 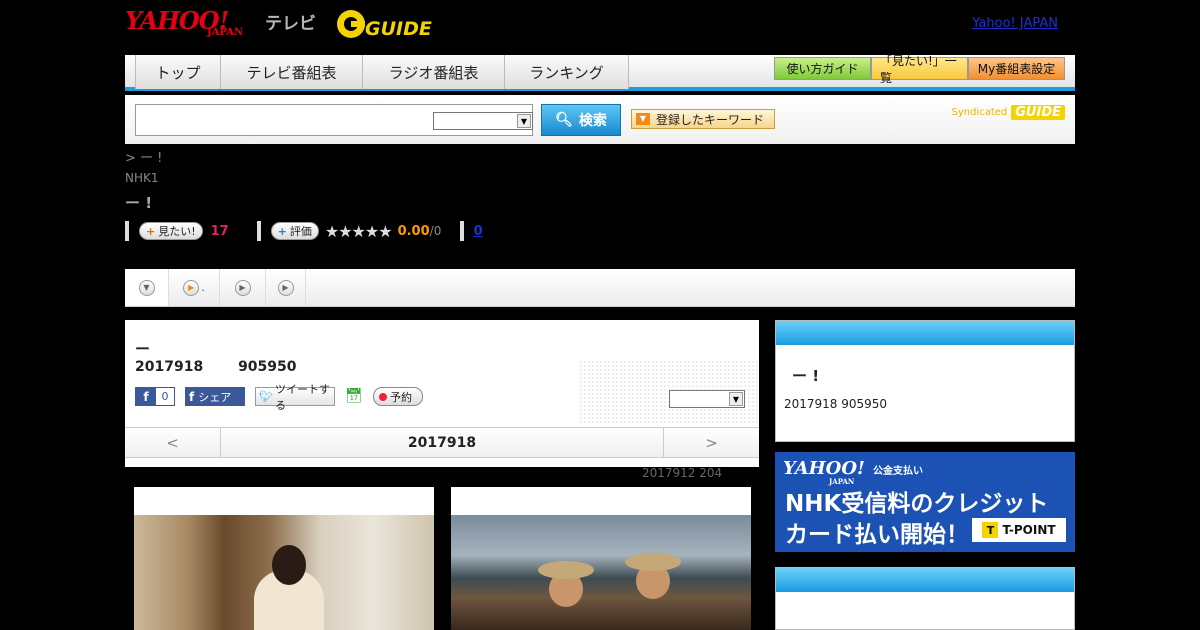 I want to click on want-label: 見たい!, so click(x=177, y=231).